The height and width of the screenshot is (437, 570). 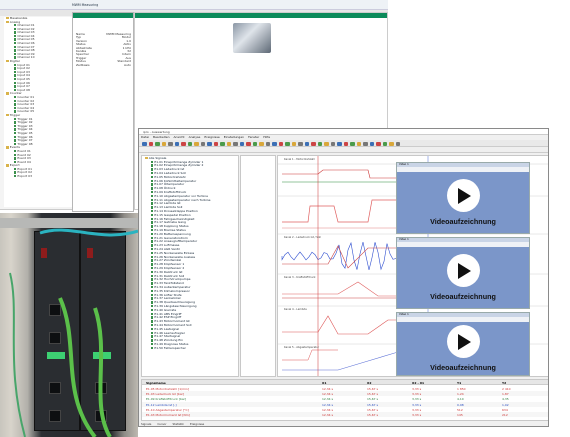 I want to click on table-cell: E1.43 Motormoment Ist [Nm], so click(x=168, y=415).